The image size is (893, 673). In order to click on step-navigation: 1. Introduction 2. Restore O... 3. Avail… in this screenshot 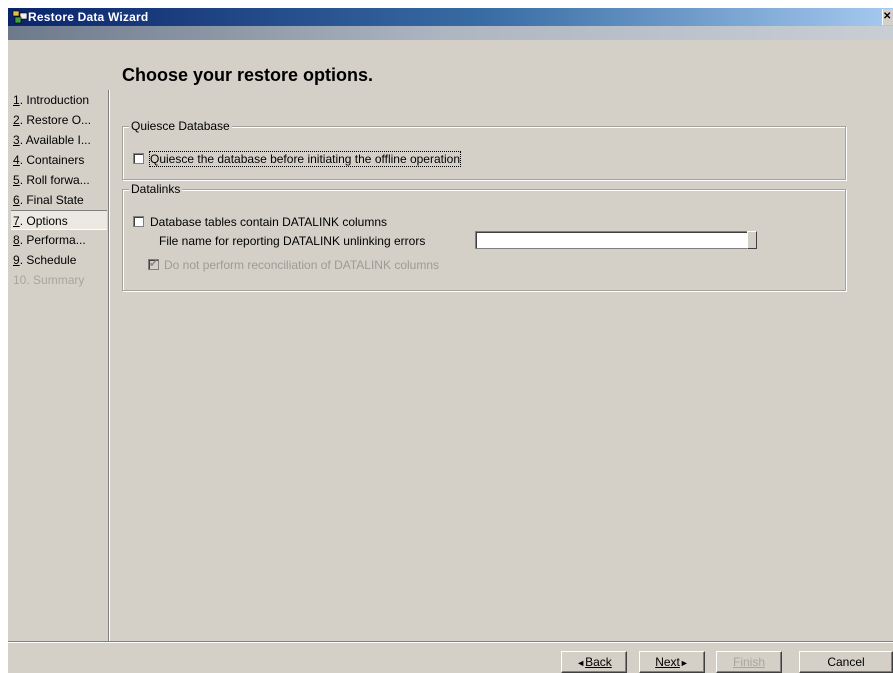, I will do `click(59, 366)`.